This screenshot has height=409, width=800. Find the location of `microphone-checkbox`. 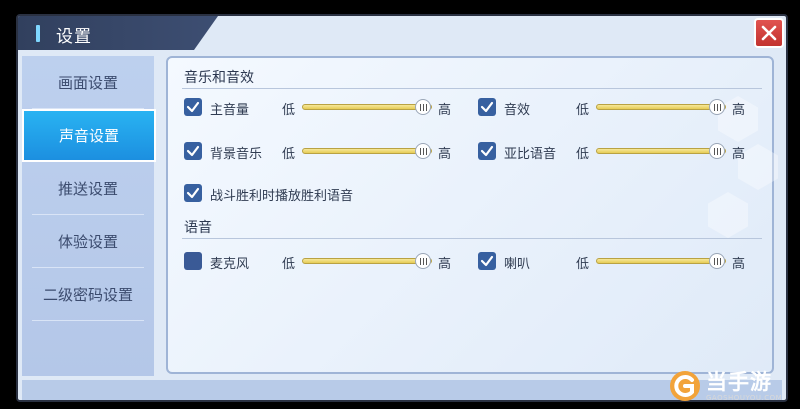

microphone-checkbox is located at coordinates (193, 261).